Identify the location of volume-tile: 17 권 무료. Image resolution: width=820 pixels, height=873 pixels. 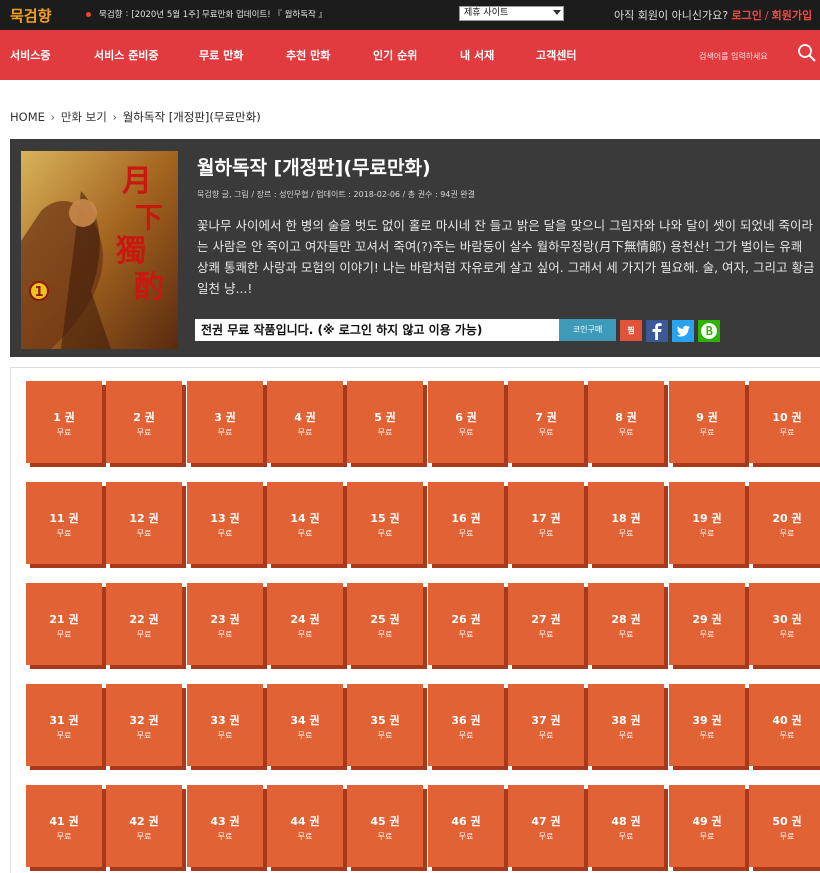
(546, 523).